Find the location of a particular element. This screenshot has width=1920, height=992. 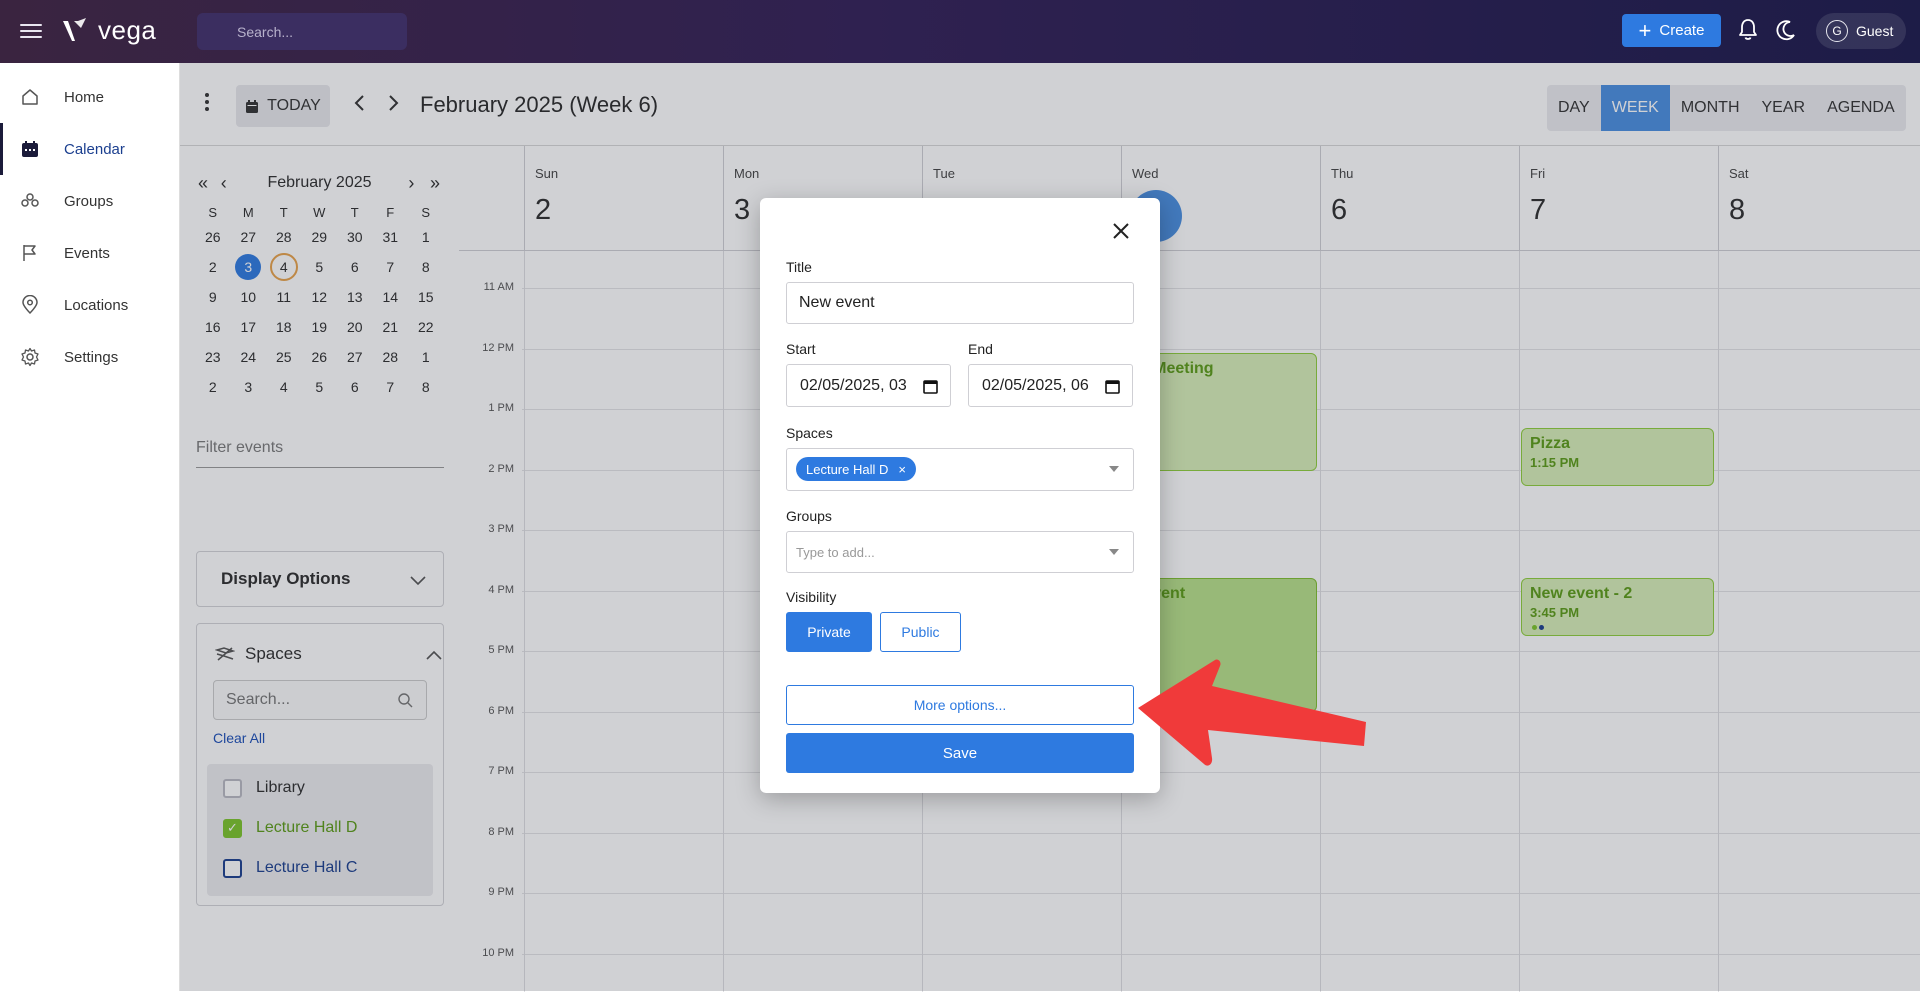

app-logo: vega is located at coordinates (108, 30).